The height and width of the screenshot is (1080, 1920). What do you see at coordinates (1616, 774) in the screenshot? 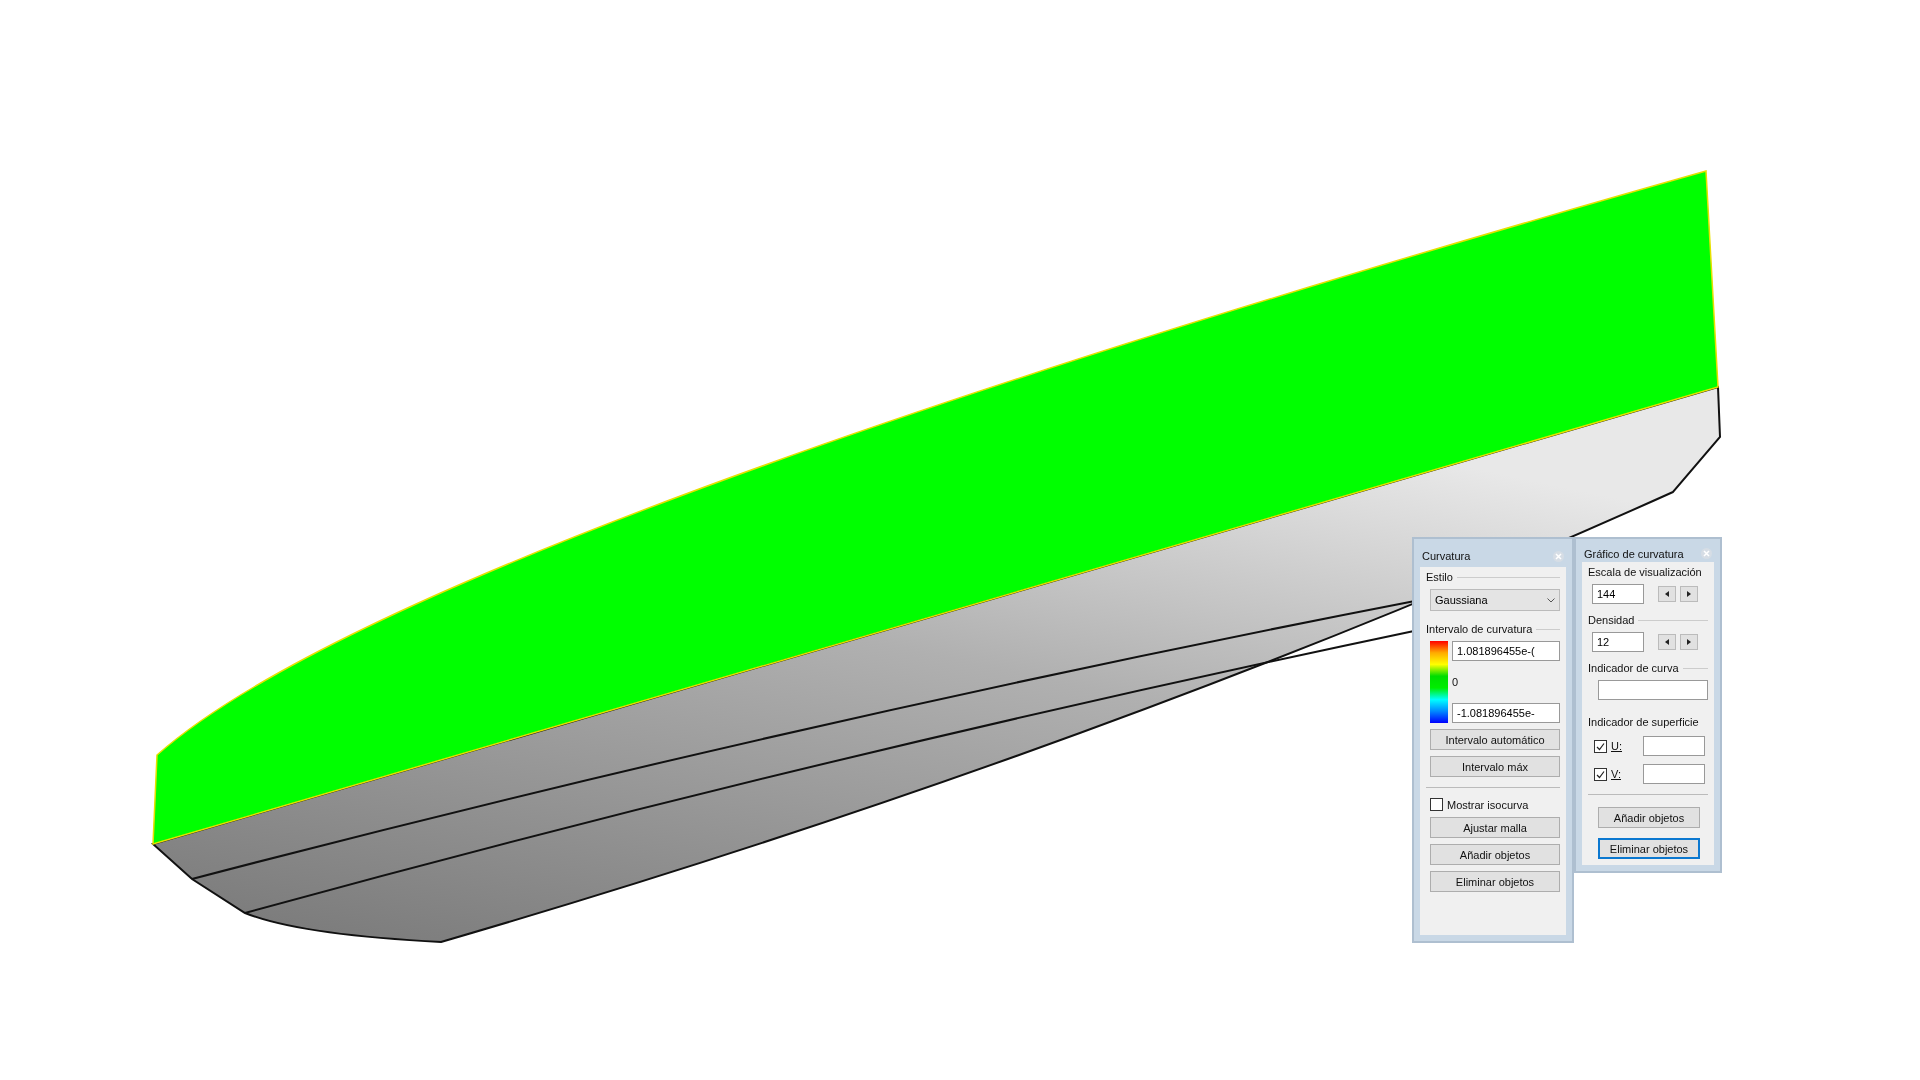
I see `checkbox-label: V:` at bounding box center [1616, 774].